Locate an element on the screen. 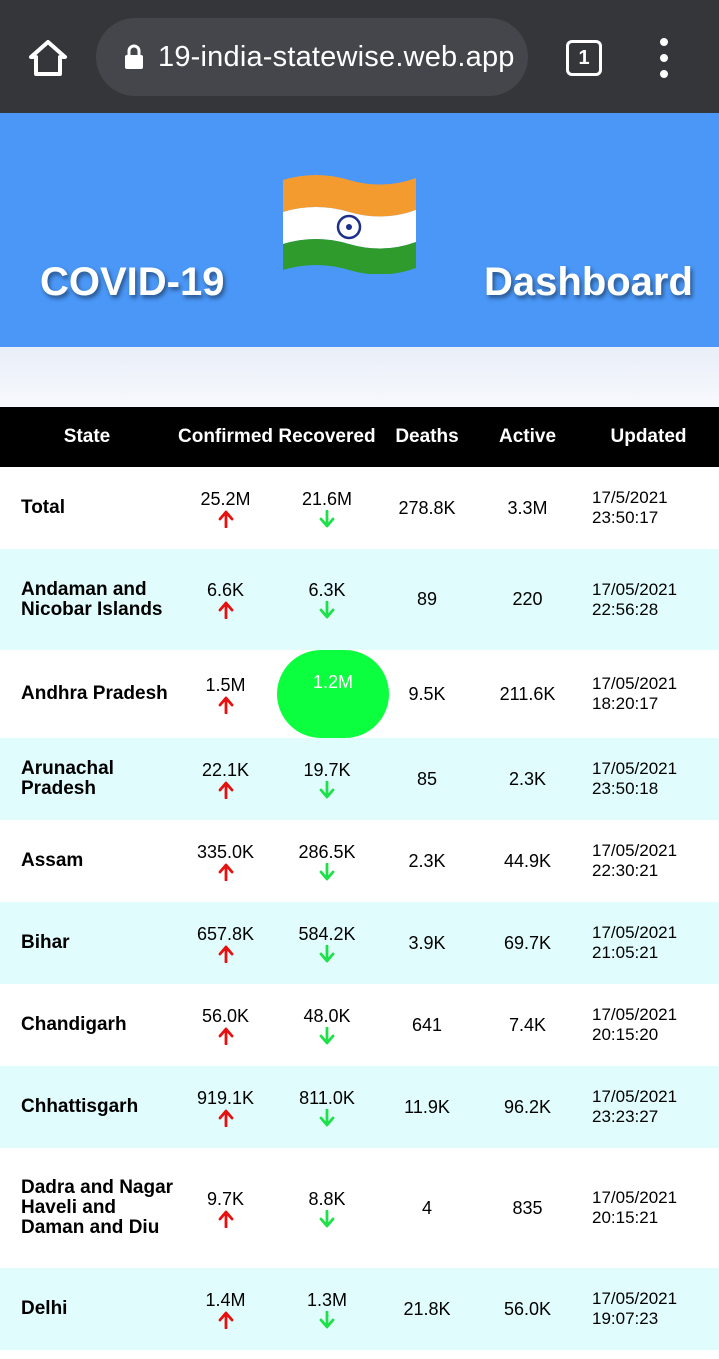  deaths-value: 4 is located at coordinates (426, 1207).